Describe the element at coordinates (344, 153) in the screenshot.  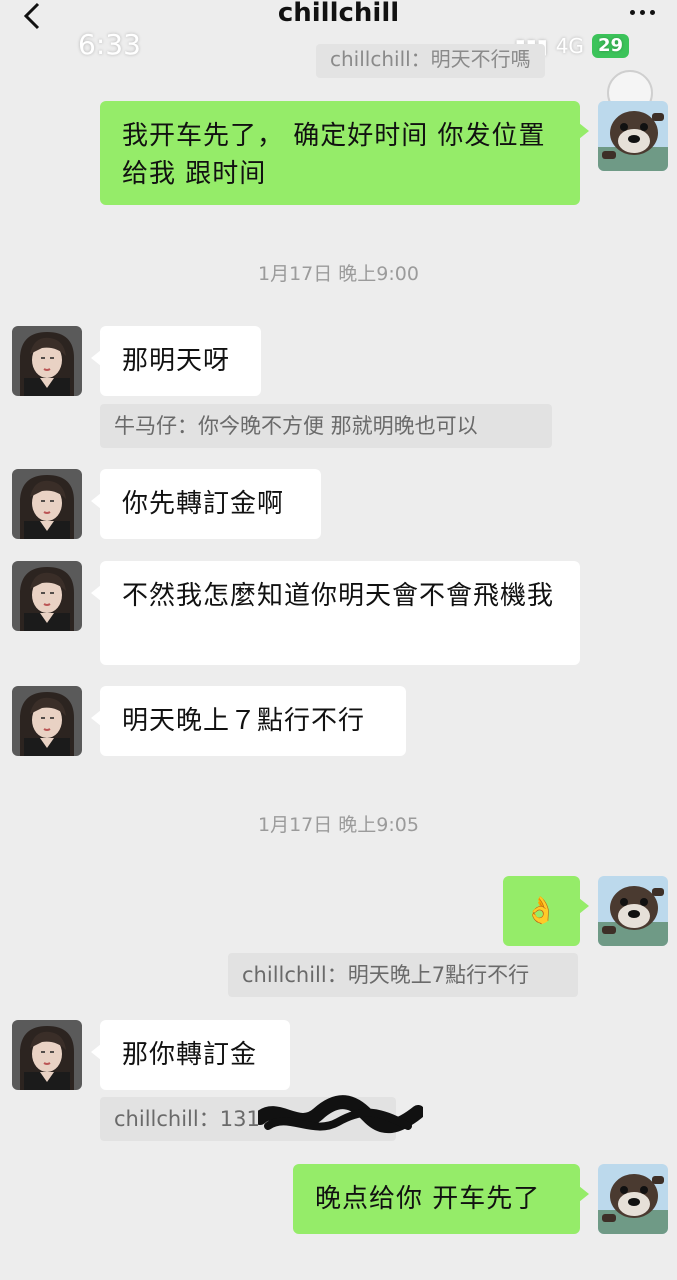
I see `message-bubble-outgoing: 我开车先了， 确定好时间 你发位置给我 跟时间` at that location.